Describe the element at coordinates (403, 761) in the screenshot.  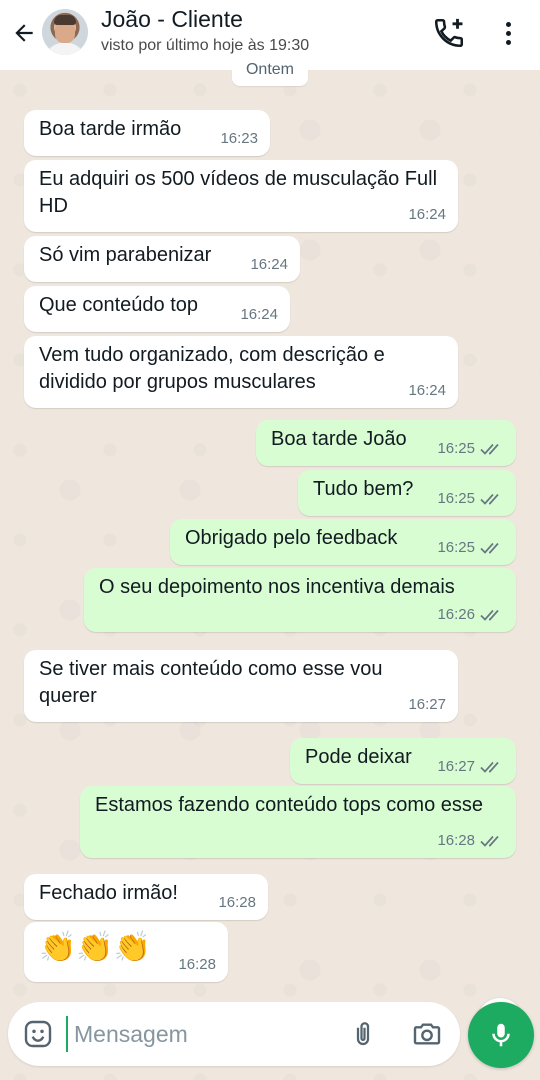
I see `outgoing-message: Pode deixar 16:27` at that location.